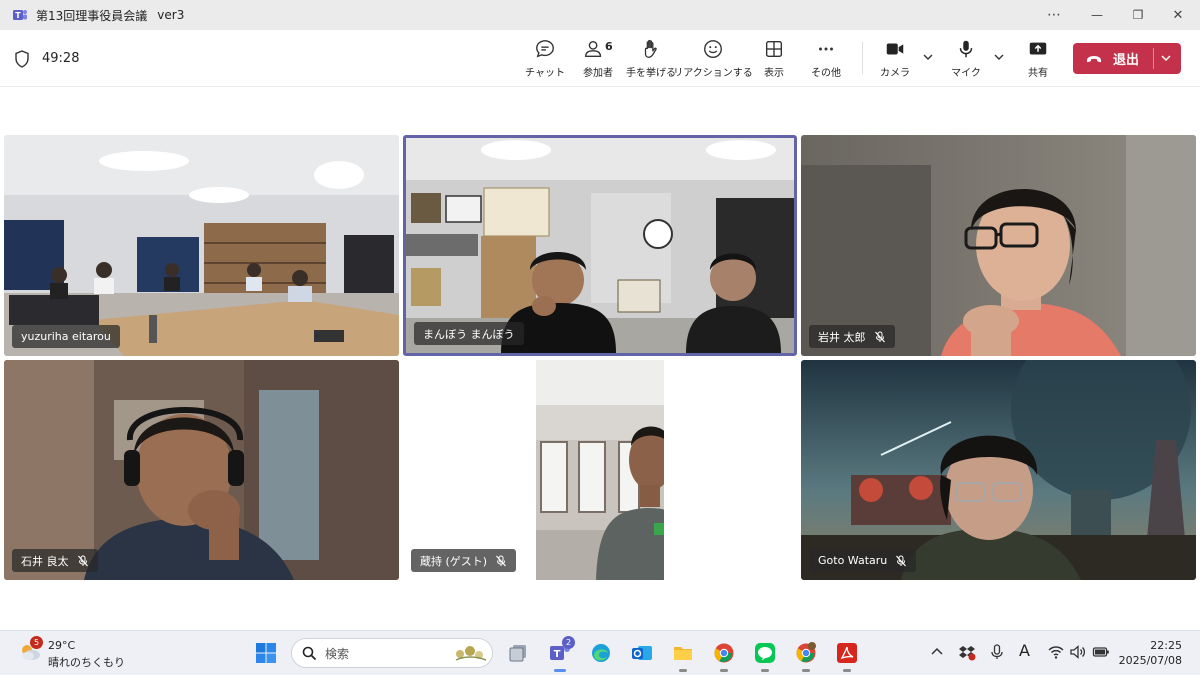 The width and height of the screenshot is (1200, 675). Describe the element at coordinates (62, 645) in the screenshot. I see `weather-temperature: 29°C` at that location.